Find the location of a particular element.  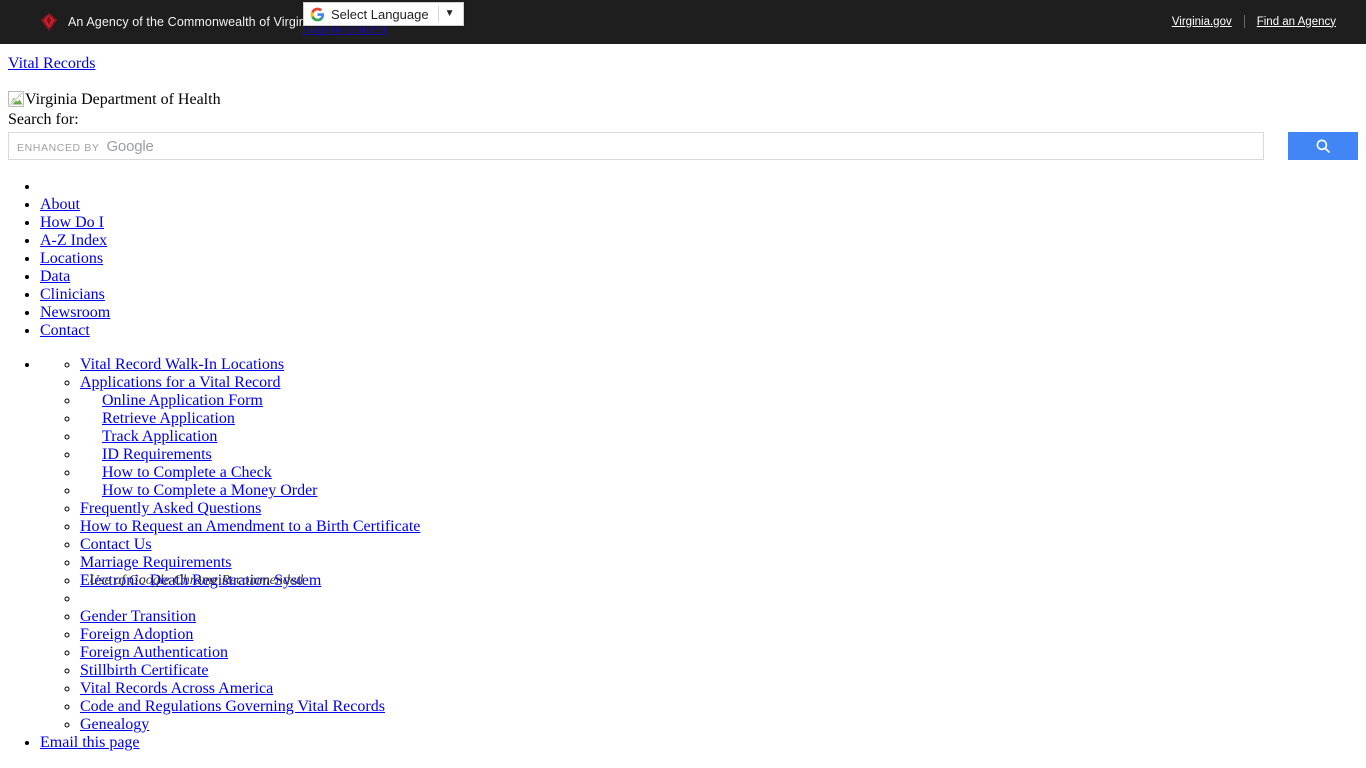

section-nav-item: Genealogy is located at coordinates (723, 725).